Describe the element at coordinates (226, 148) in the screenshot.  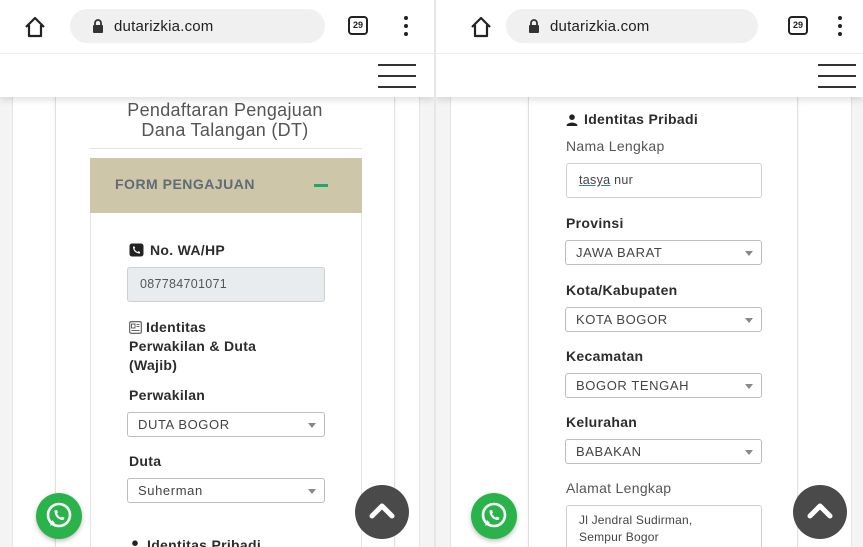
I see `title-divider` at that location.